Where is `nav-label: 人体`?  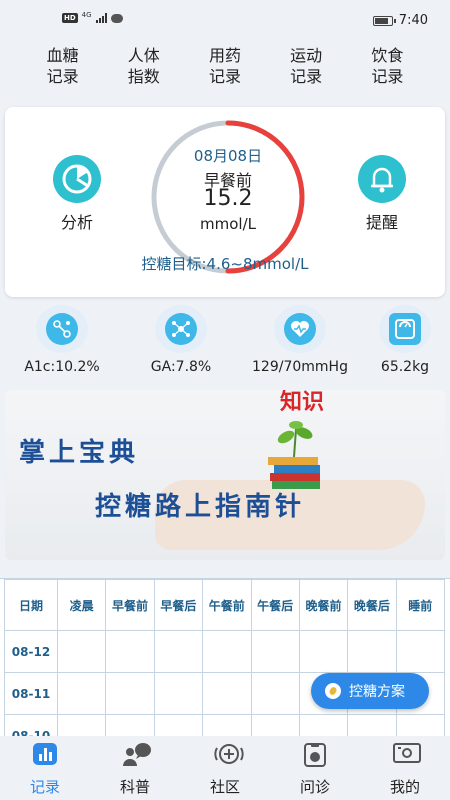
nav-label: 人体 is located at coordinates (143, 55).